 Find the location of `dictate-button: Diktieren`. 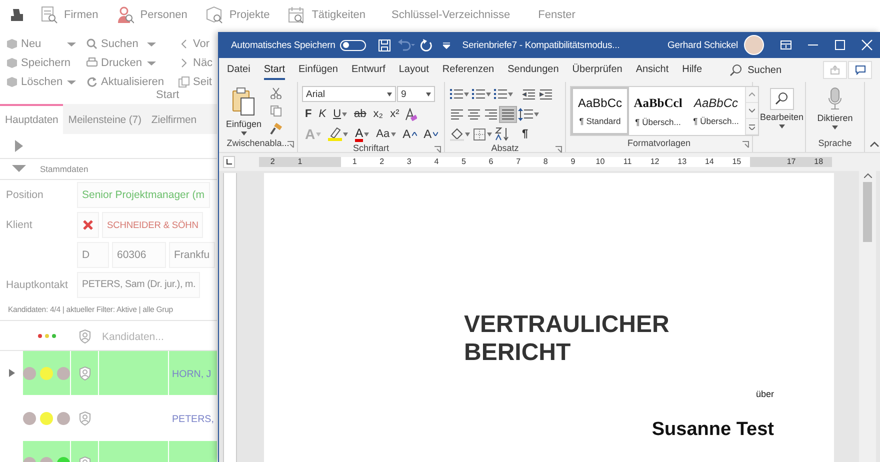

dictate-button: Diktieren is located at coordinates (835, 111).